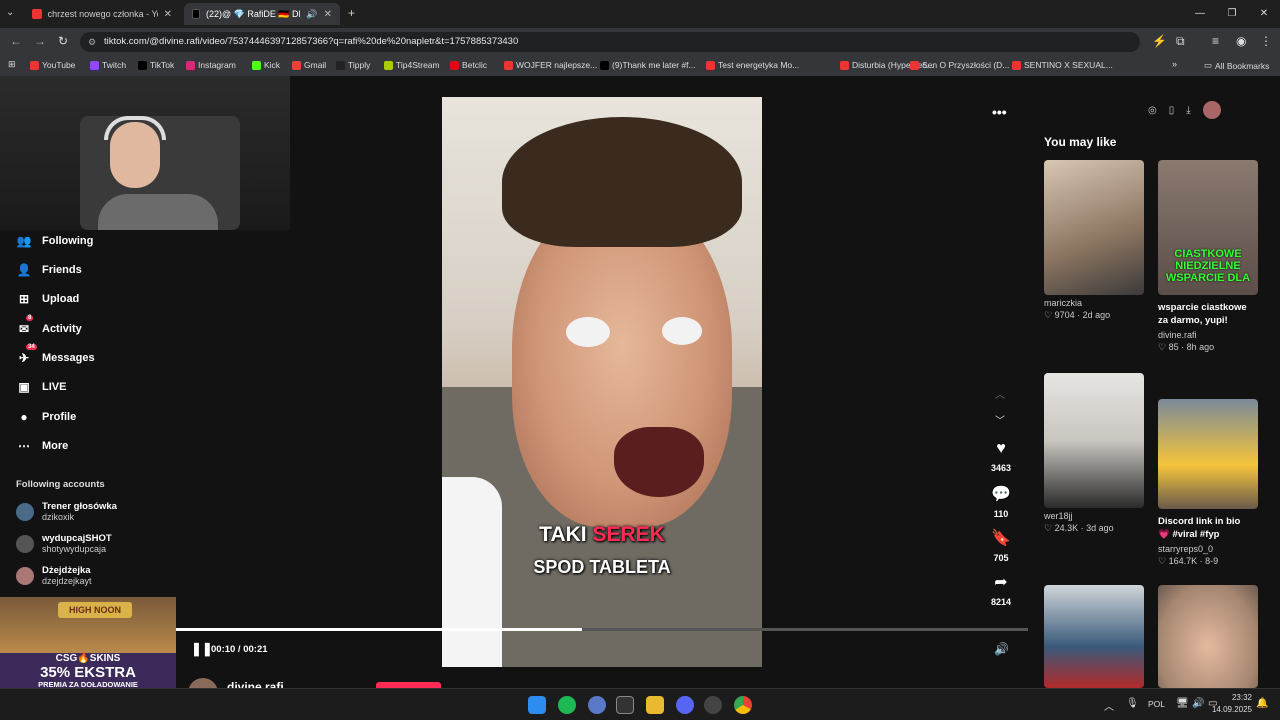  Describe the element at coordinates (1080, 142) in the screenshot. I see `you-may-like-title: You may like` at that location.